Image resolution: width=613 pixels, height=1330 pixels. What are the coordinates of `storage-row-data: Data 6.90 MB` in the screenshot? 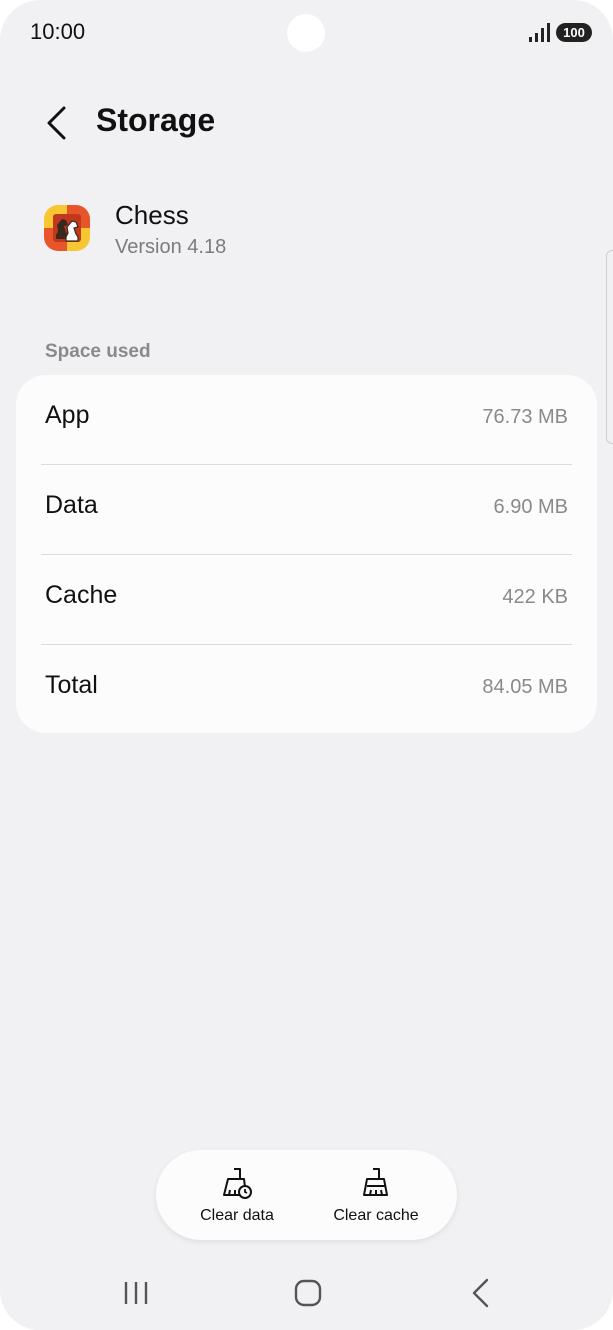 It's located at (306, 509).